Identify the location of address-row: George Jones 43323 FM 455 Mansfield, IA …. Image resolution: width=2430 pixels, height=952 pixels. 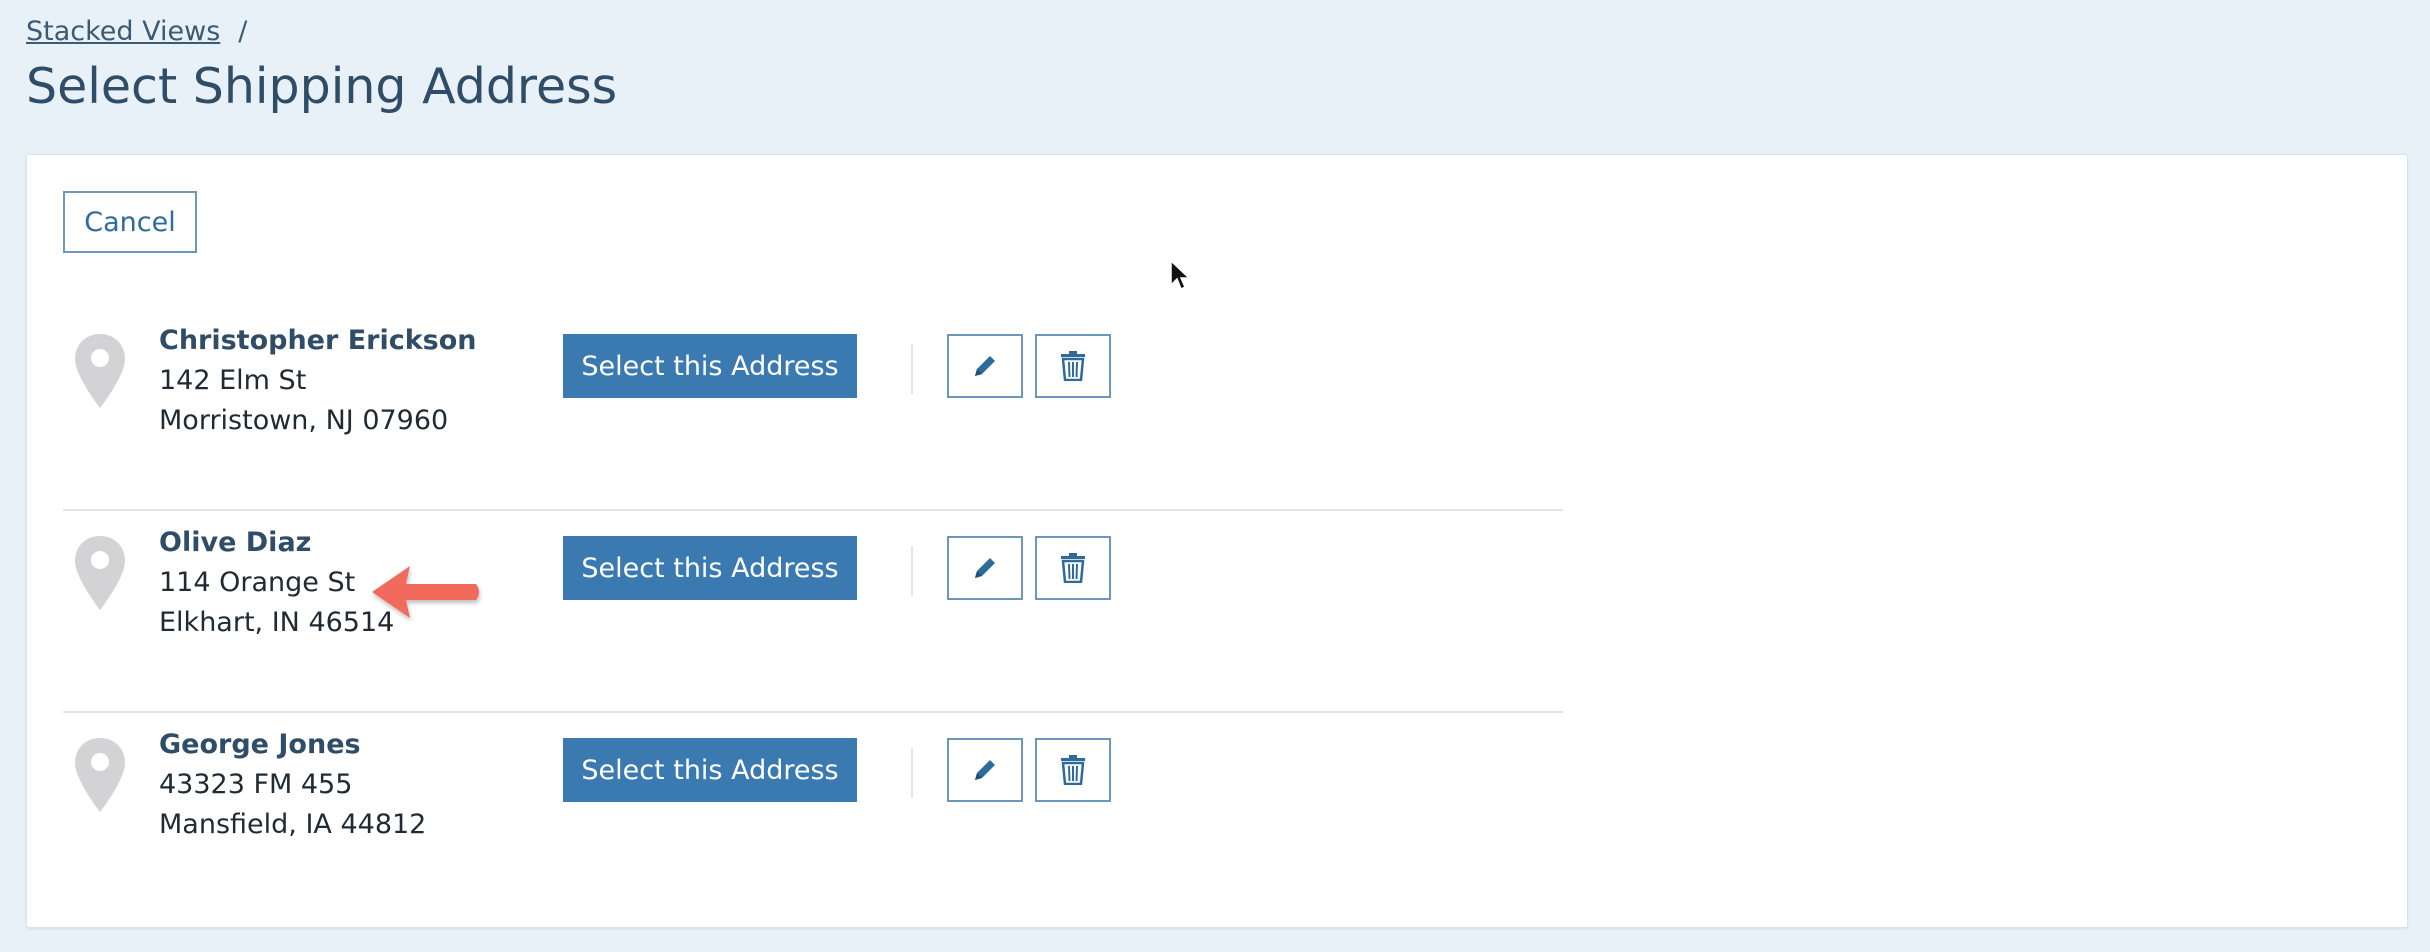
(813, 814).